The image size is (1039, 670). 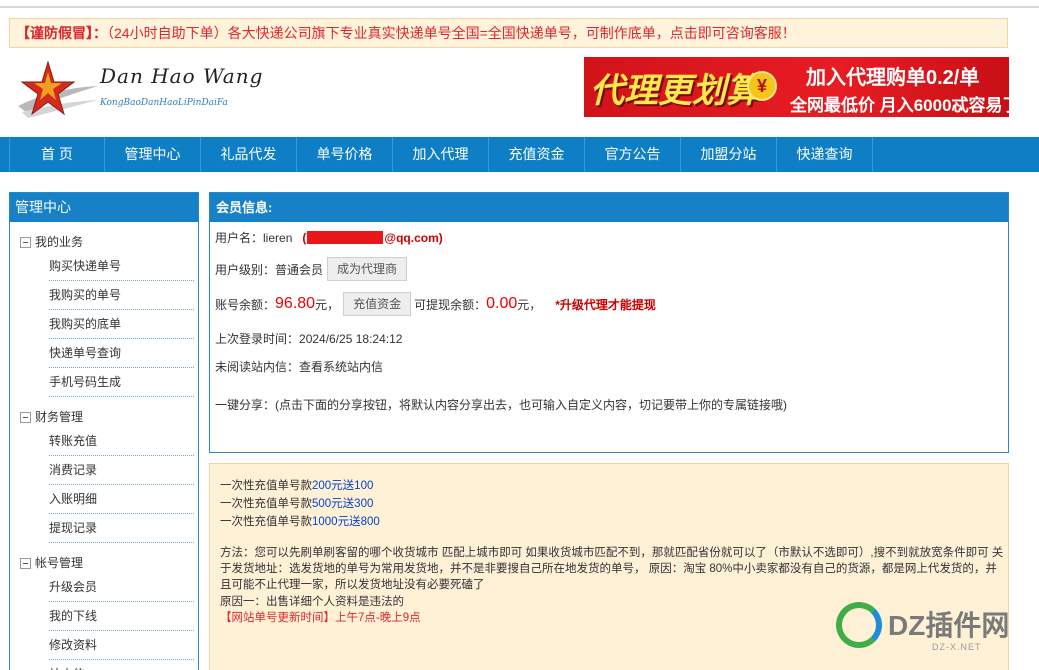 I want to click on sidebar-item-messages: 站内信, so click(x=121, y=665).